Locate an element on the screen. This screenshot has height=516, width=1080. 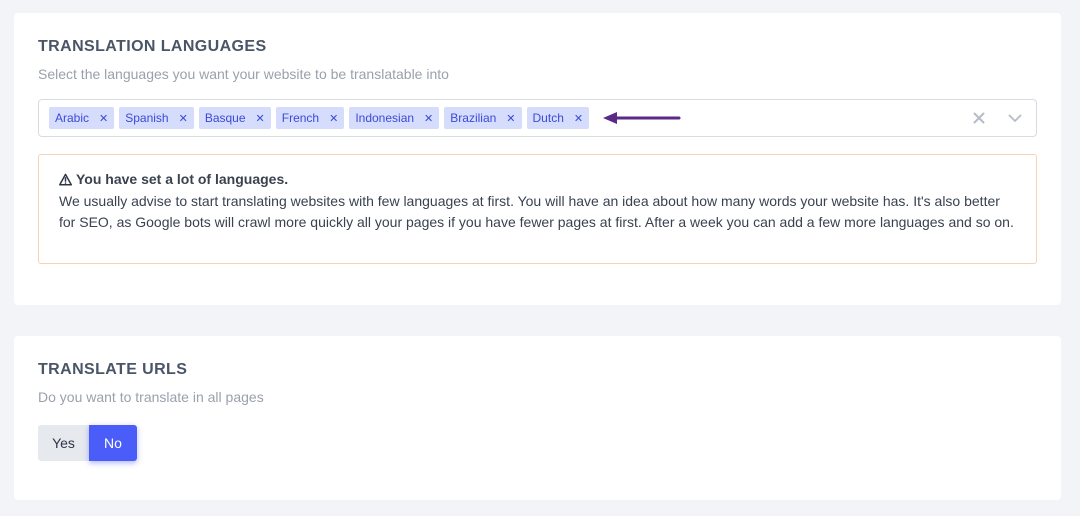
remove-dutch-icon: ✕ is located at coordinates (578, 118).